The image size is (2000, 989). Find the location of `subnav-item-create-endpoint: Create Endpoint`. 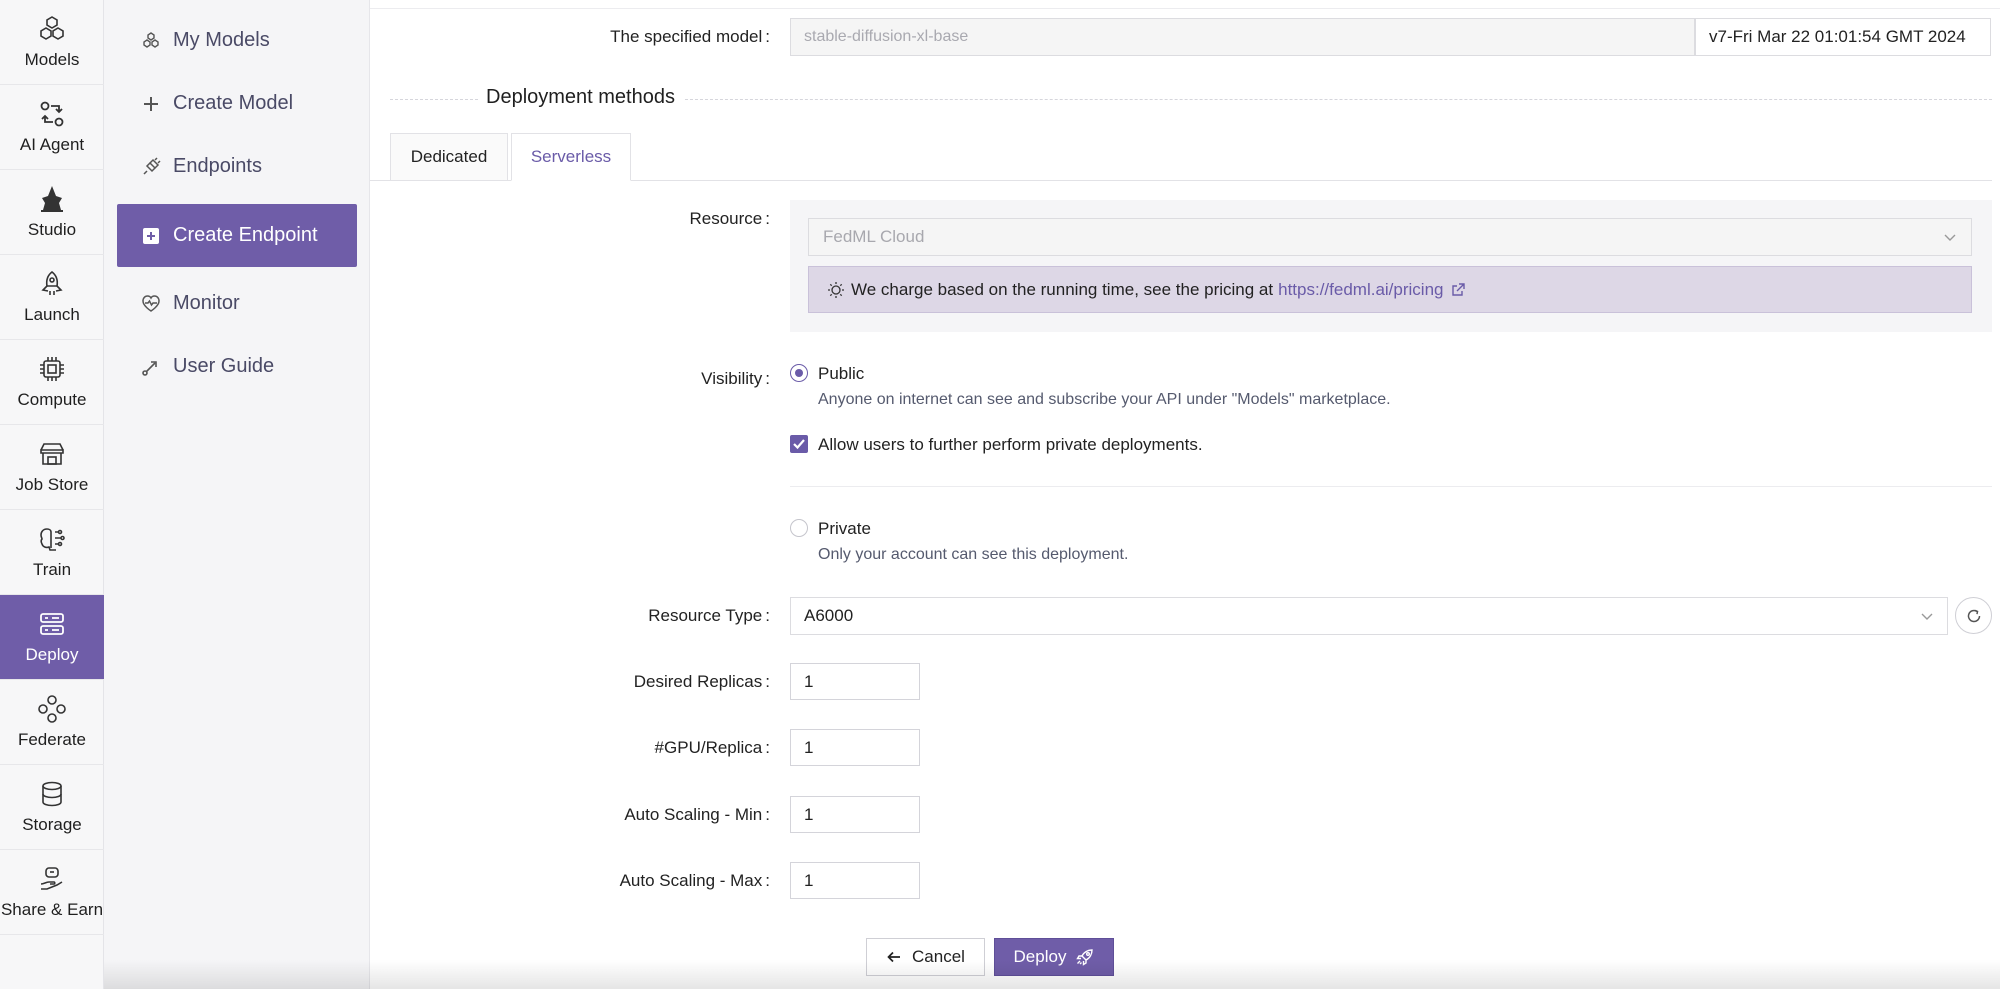

subnav-item-create-endpoint: Create Endpoint is located at coordinates (237, 235).